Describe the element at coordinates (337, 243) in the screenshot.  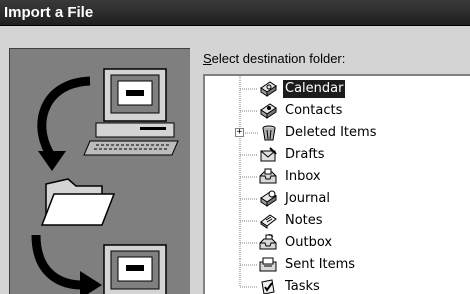
I see `tree-item-outbox: Outbox` at that location.